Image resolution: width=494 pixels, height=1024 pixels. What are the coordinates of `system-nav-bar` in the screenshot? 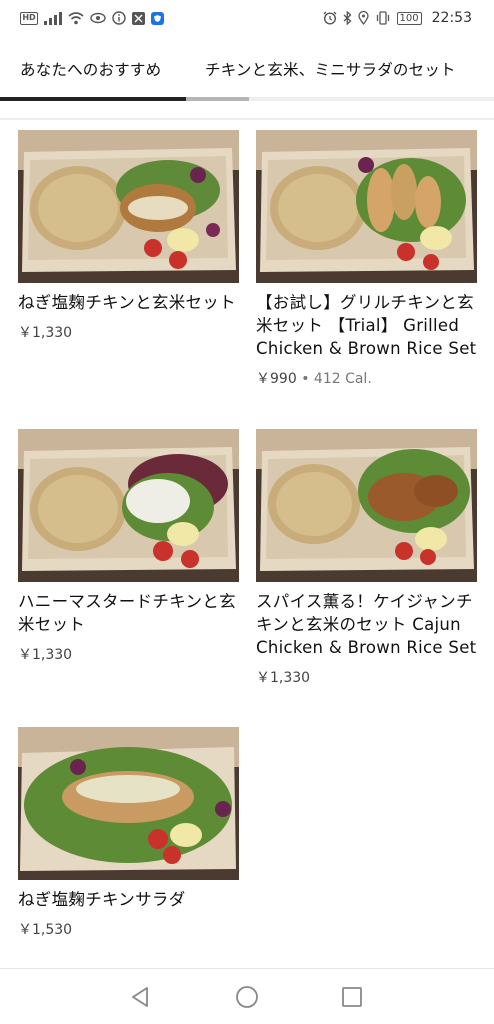 It's located at (247, 996).